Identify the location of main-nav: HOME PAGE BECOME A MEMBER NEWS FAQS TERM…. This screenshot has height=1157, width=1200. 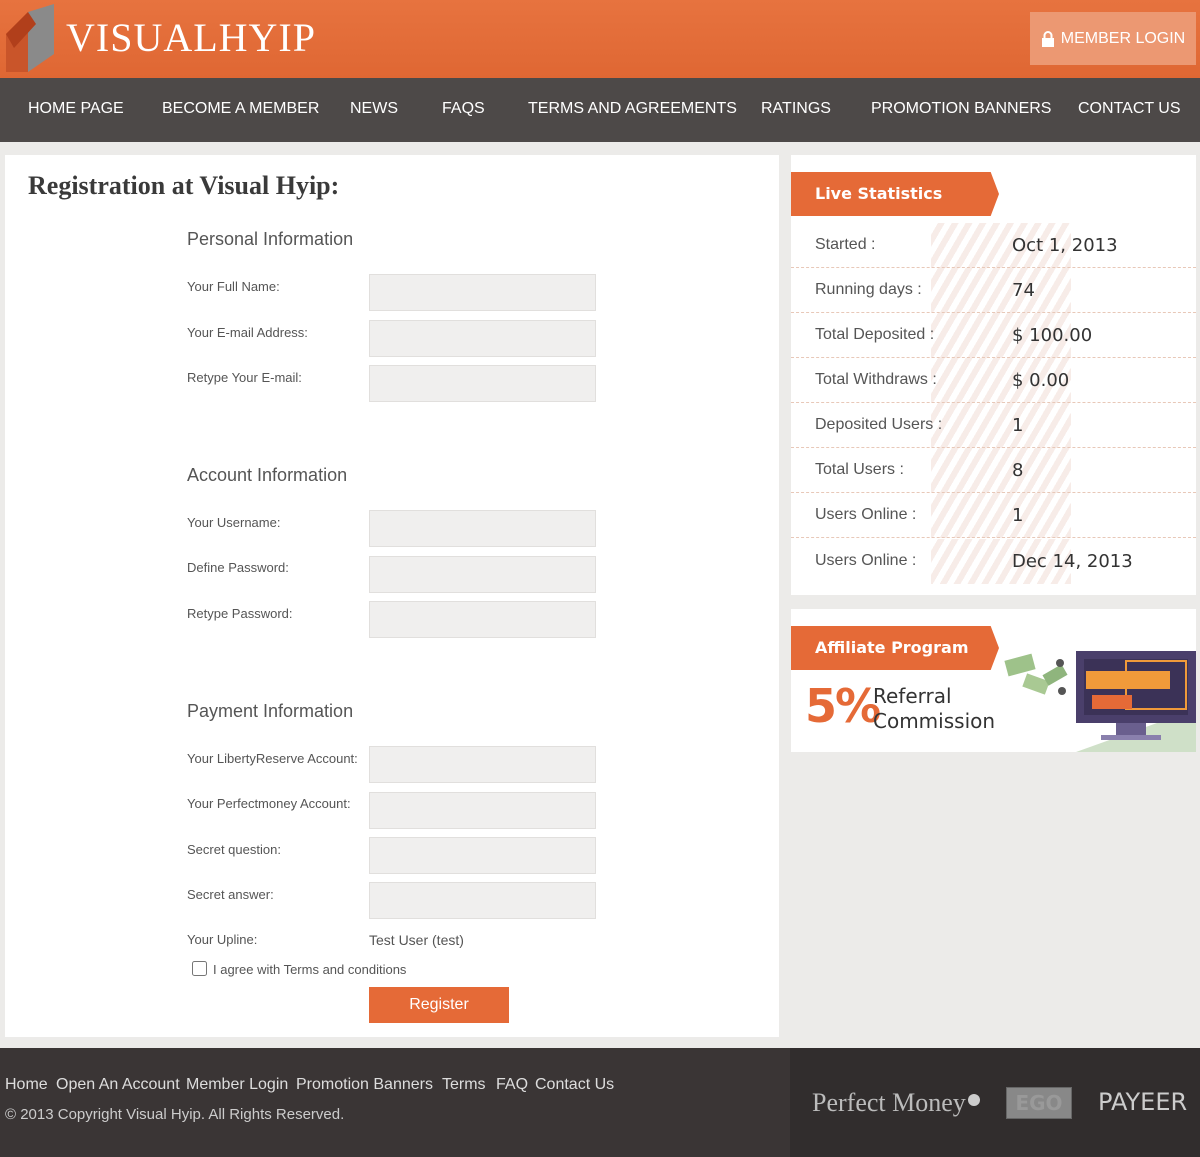
(600, 110).